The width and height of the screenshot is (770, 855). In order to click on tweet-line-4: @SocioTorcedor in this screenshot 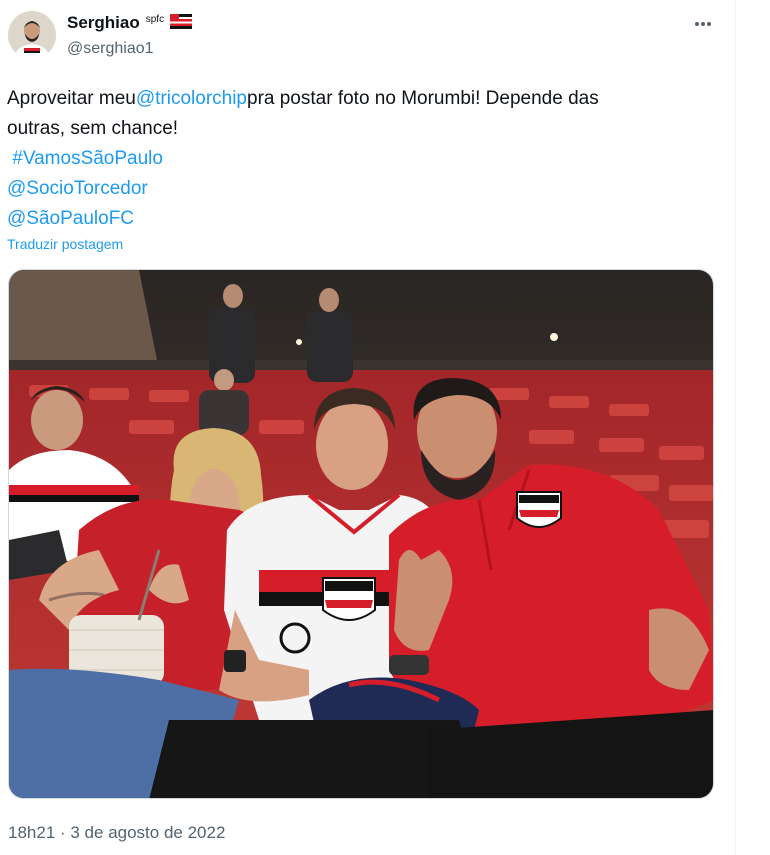, I will do `click(367, 189)`.